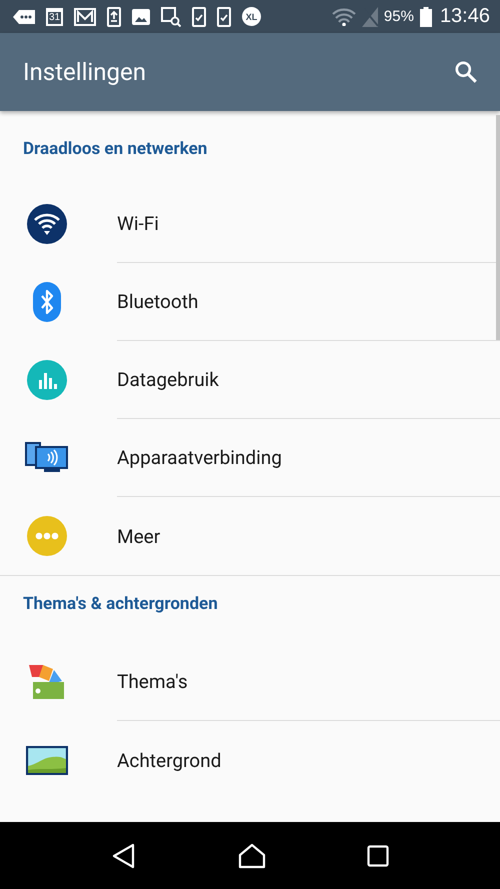  What do you see at coordinates (46, 224) in the screenshot?
I see `wifi-icon` at bounding box center [46, 224].